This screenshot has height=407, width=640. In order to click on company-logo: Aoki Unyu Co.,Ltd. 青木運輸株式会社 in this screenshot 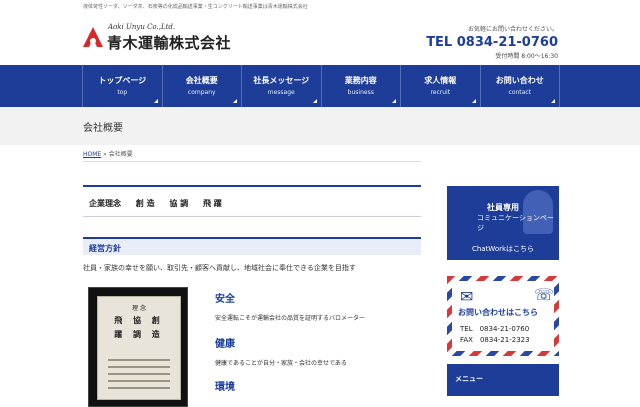, I will do `click(157, 38)`.